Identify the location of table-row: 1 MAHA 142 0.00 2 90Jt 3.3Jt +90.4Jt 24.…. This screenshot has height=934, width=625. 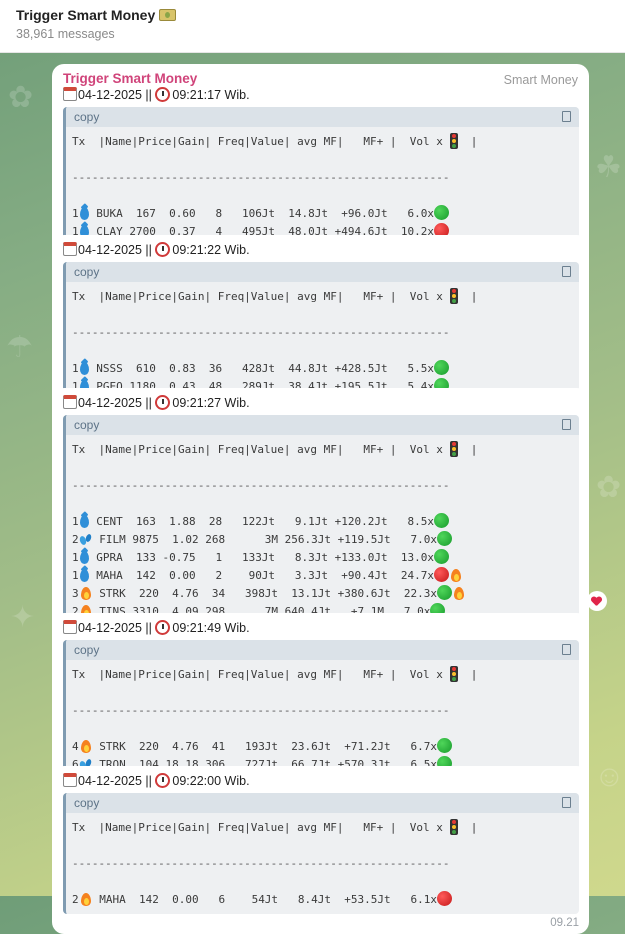
(325, 576).